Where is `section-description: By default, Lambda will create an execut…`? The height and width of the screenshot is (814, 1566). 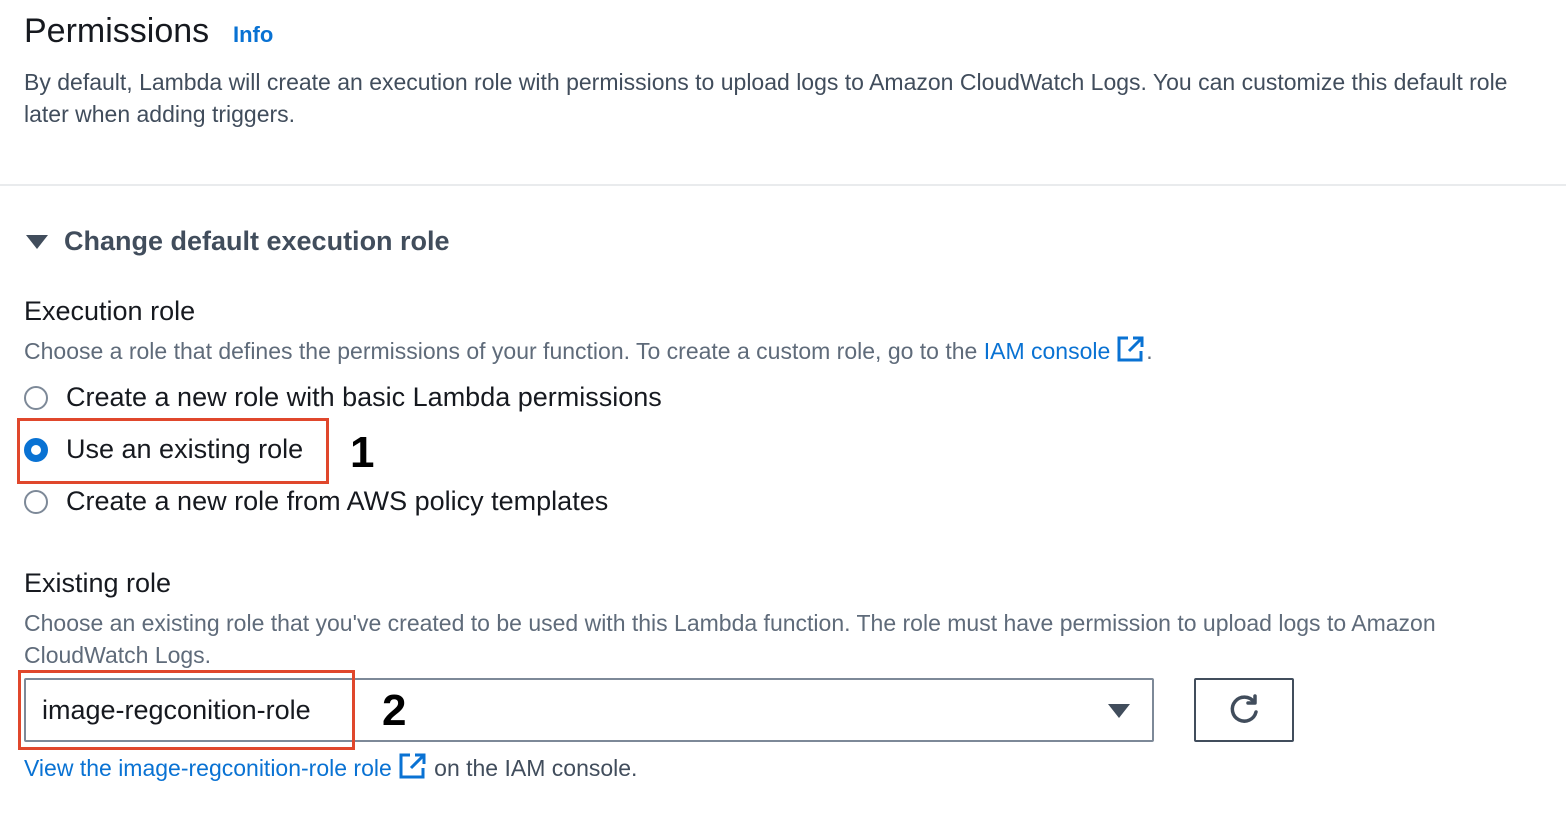 section-description: By default, Lambda will create an execut… is located at coordinates (766, 98).